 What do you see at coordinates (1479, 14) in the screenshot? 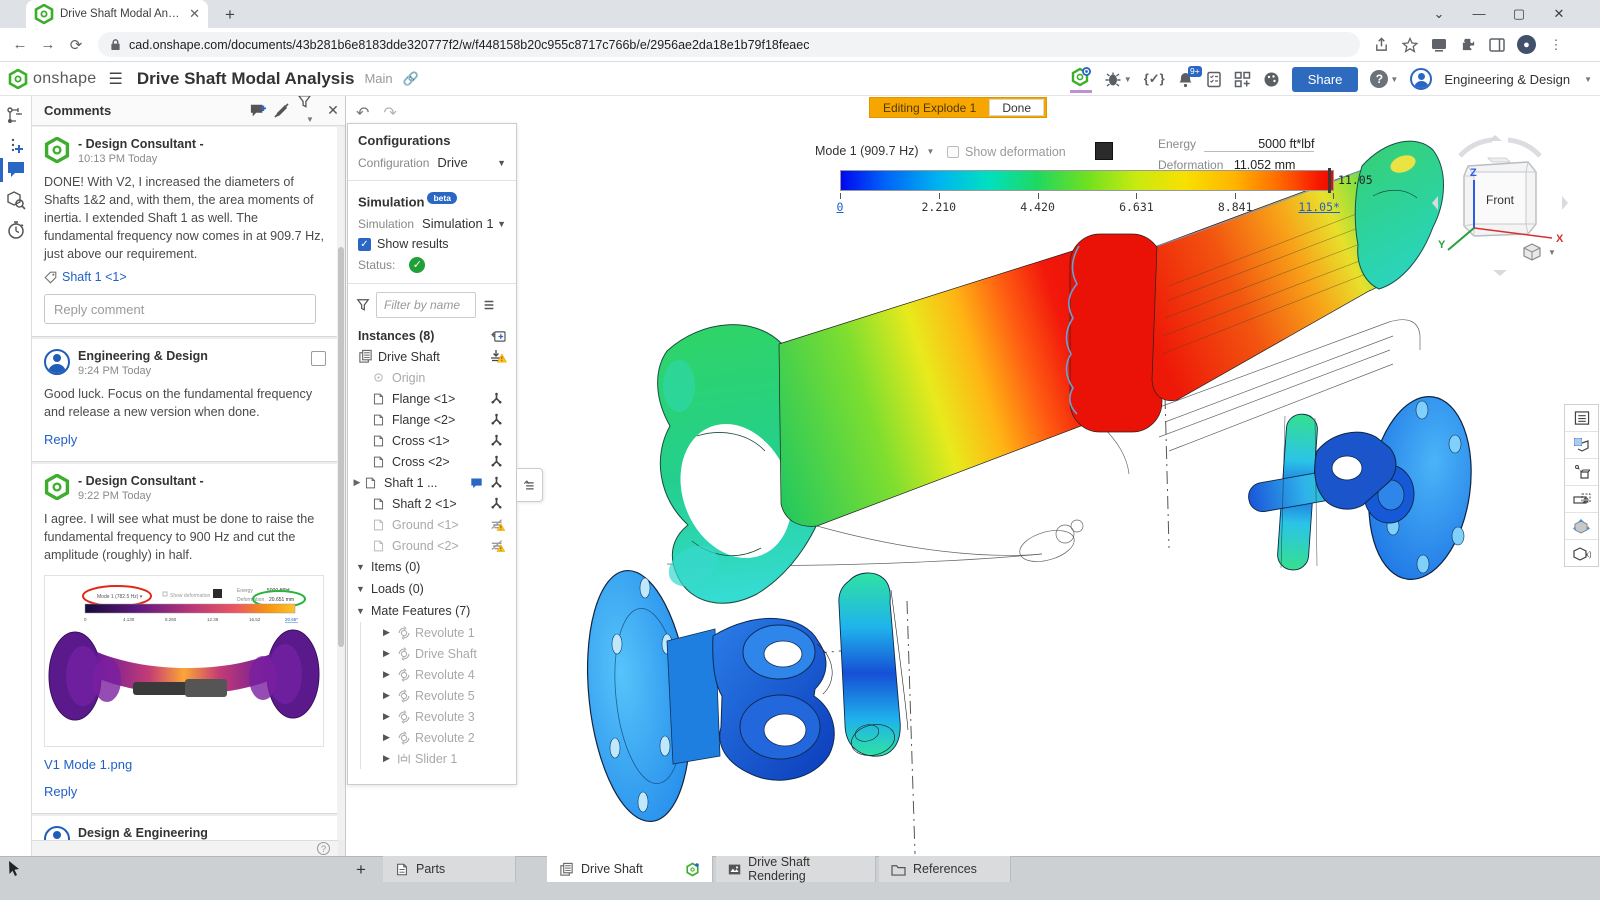
I see `window-minimize-button: —` at bounding box center [1479, 14].